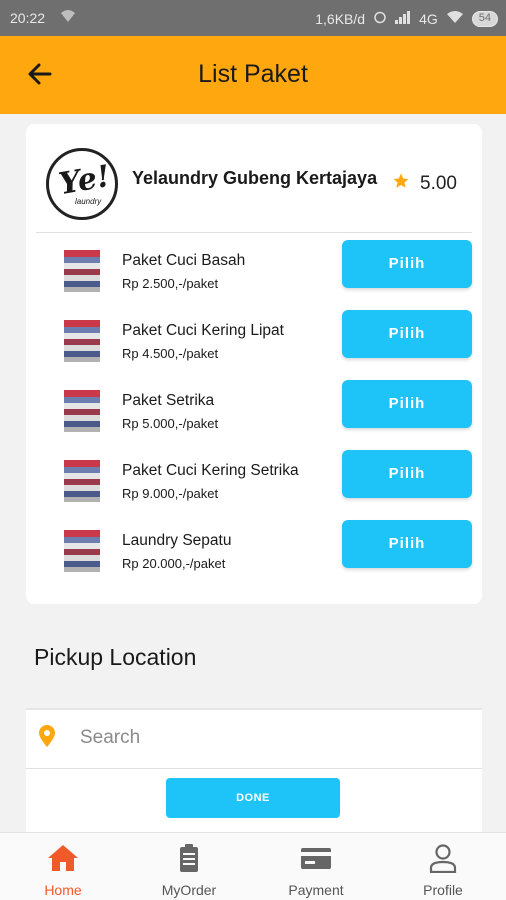 The width and height of the screenshot is (506, 900). Describe the element at coordinates (88, 201) in the screenshot. I see `logo-subtext: laundry` at that location.